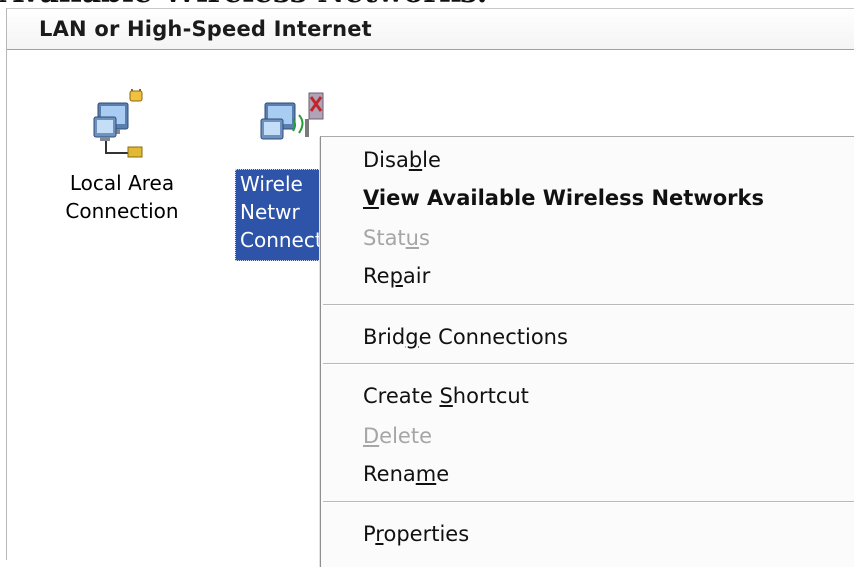 This screenshot has height=567, width=854. I want to click on menu-item-properties-text: P, so click(369, 534).